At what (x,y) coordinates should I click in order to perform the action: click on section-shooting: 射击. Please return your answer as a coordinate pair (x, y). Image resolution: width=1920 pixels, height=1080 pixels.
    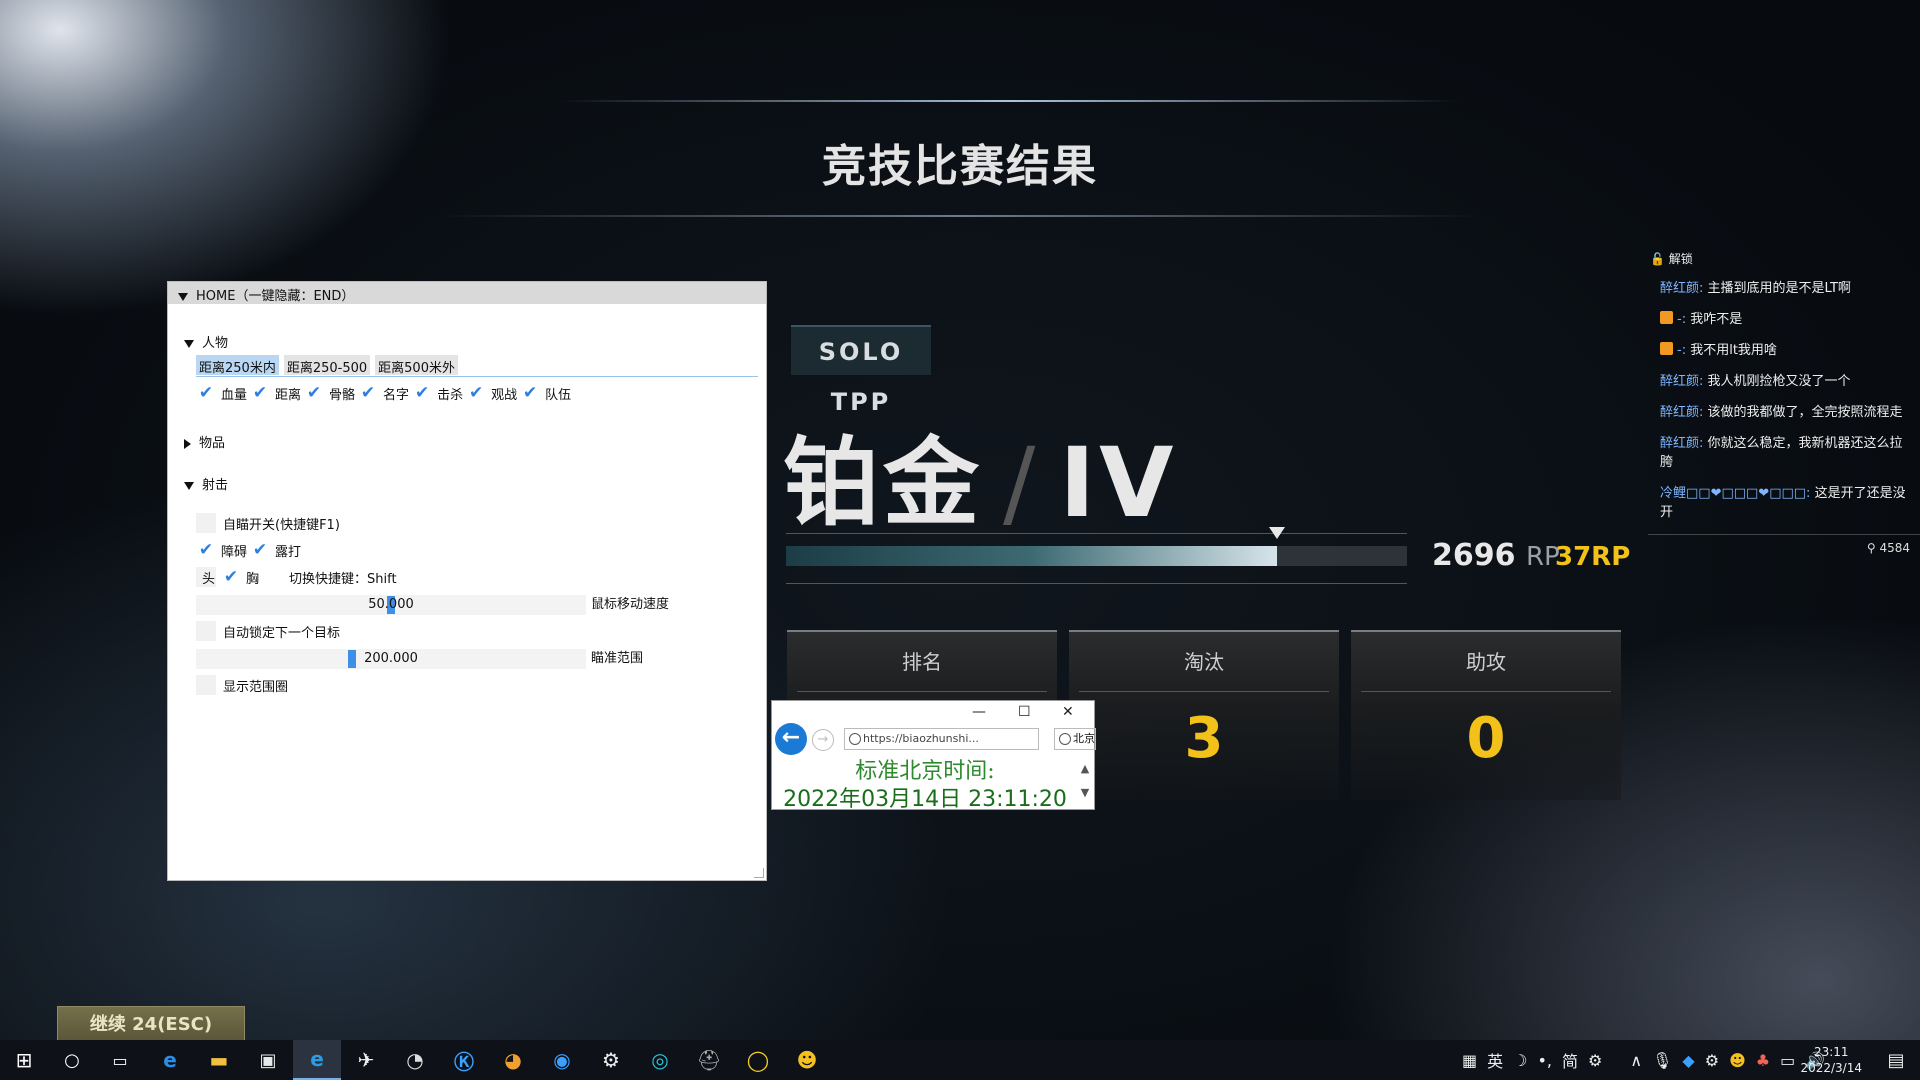
    Looking at the image, I should click on (206, 483).